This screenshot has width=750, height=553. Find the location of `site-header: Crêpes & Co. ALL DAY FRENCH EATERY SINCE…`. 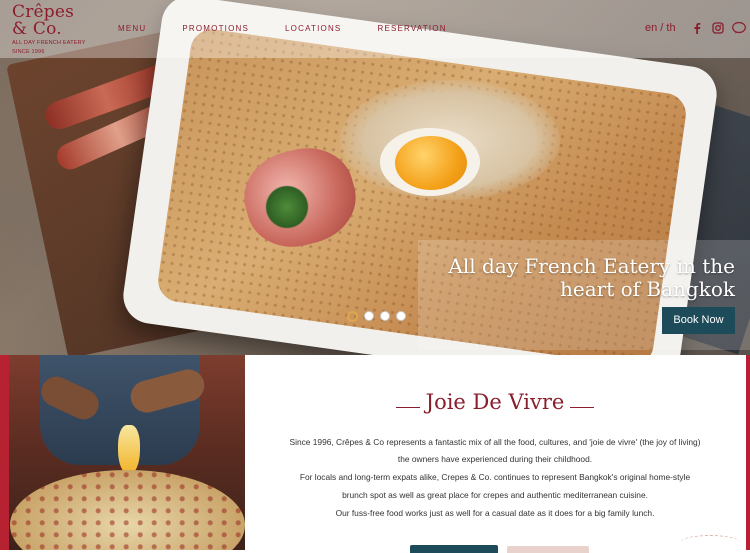

site-header: Crêpes & Co. ALL DAY FRENCH EATERY SINCE… is located at coordinates (375, 29).